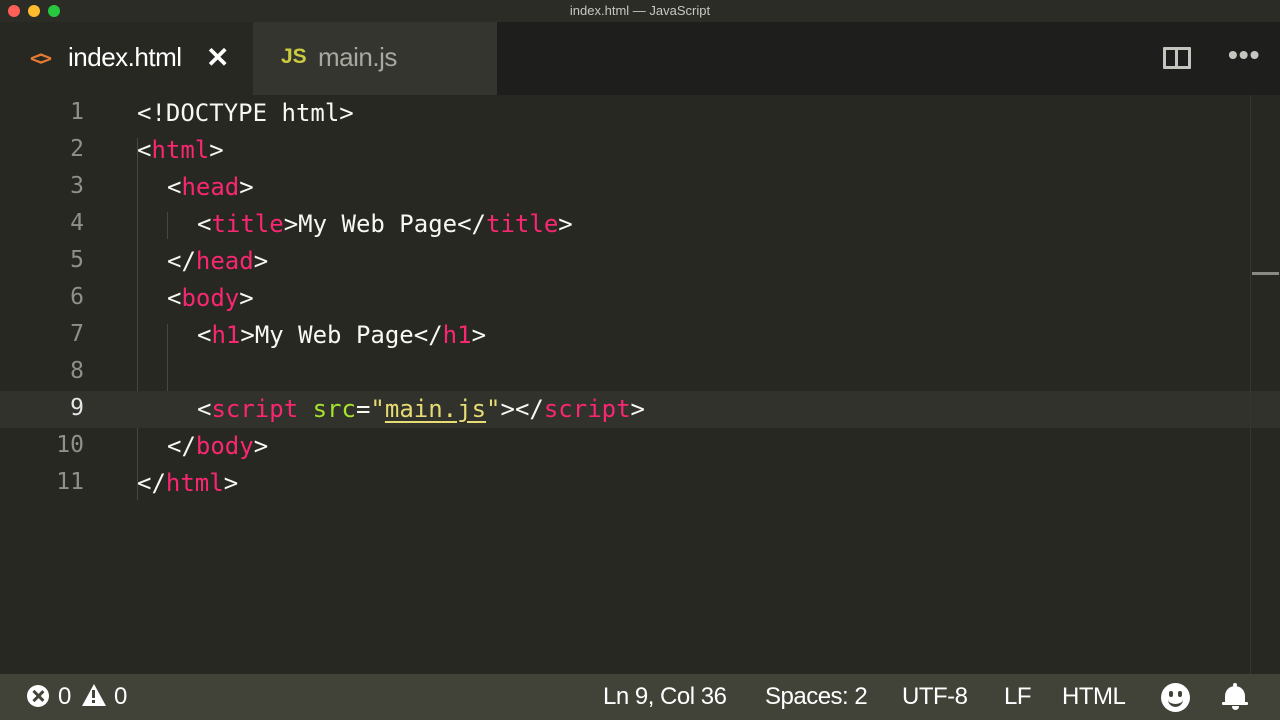 This screenshot has width=1280, height=720. I want to click on line-number: 5, so click(77, 260).